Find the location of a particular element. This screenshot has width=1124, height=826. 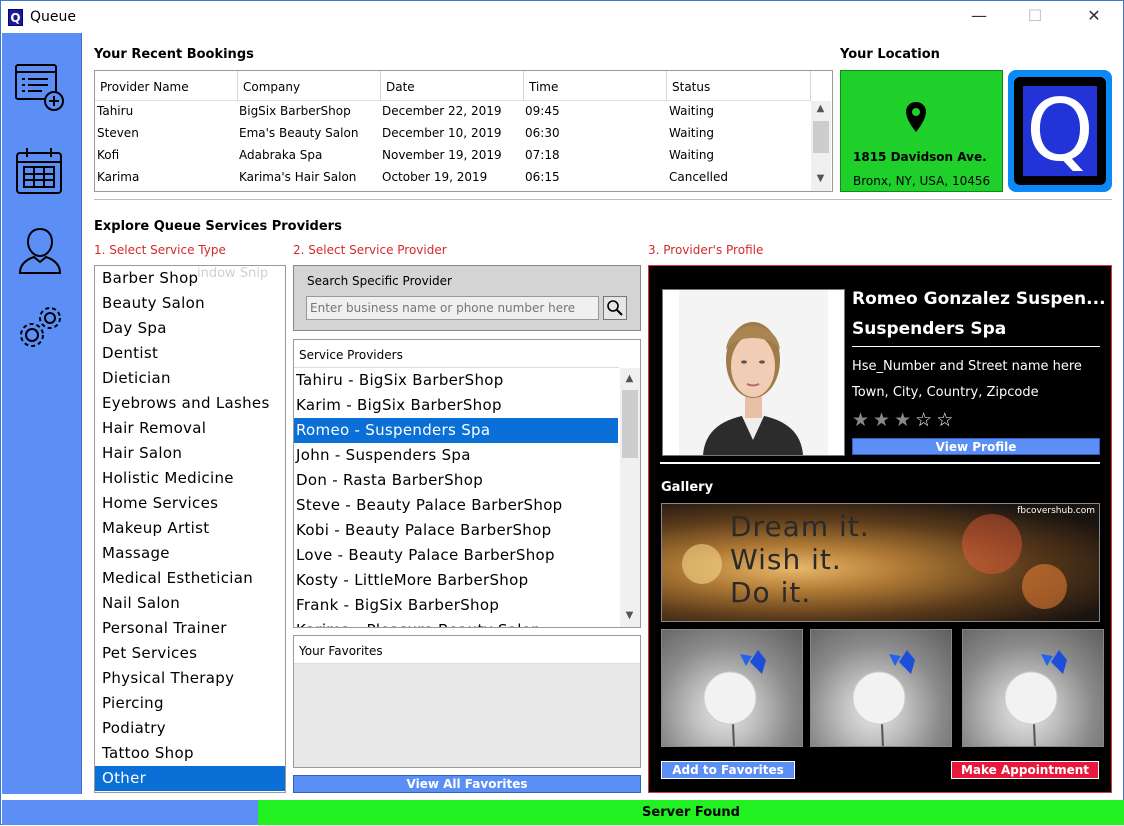

service-type-item: Makeup Artist is located at coordinates (190, 528).